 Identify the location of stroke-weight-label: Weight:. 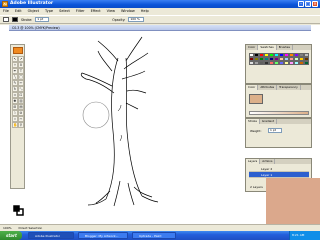
(256, 131).